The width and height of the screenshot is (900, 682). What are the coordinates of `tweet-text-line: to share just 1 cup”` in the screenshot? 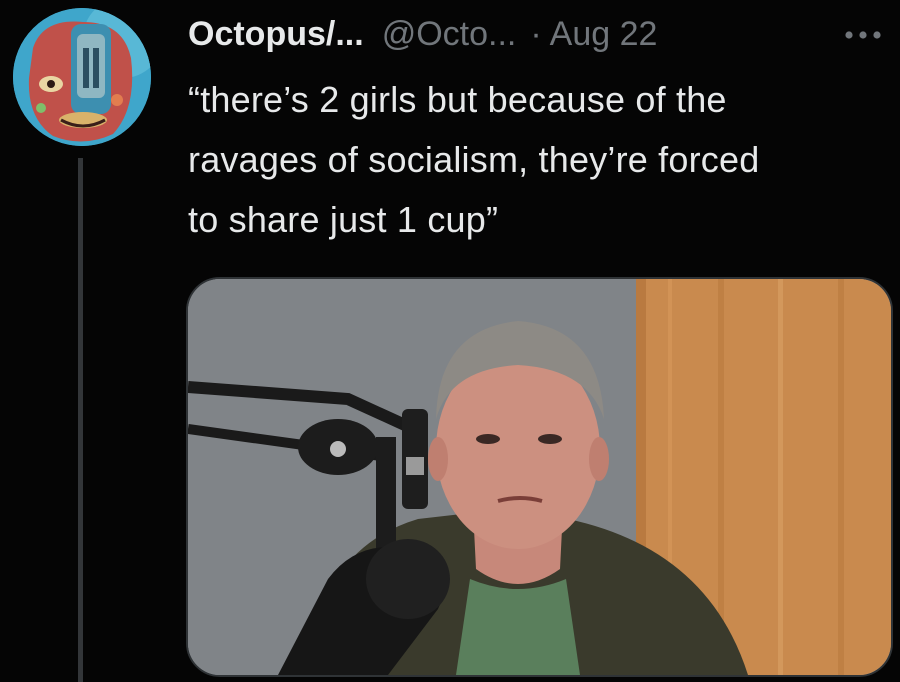 It's located at (343, 219).